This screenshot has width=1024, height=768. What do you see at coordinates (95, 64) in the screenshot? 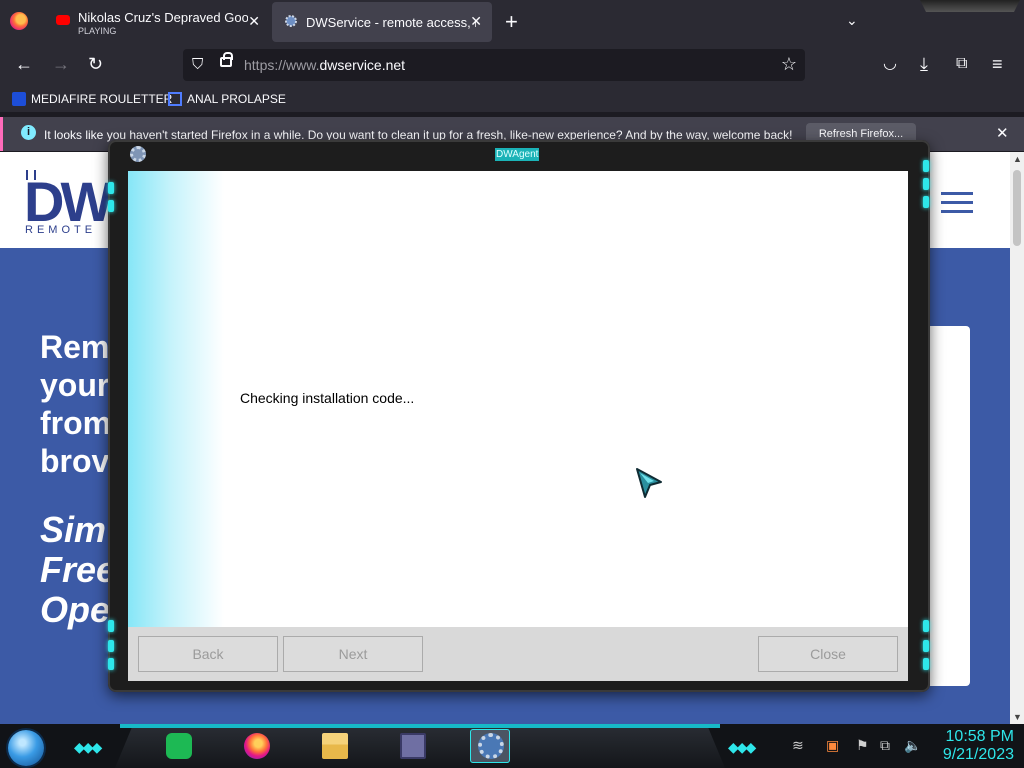
I see `reload-icon: ↻` at bounding box center [95, 64].